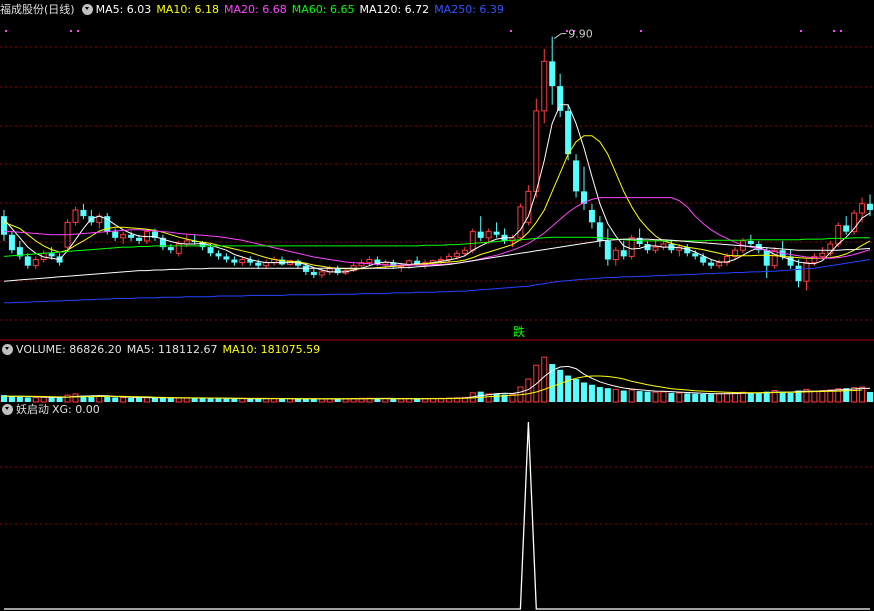  Describe the element at coordinates (37, 9) in the screenshot. I see `stock-title: 福成股份(日线)` at that location.